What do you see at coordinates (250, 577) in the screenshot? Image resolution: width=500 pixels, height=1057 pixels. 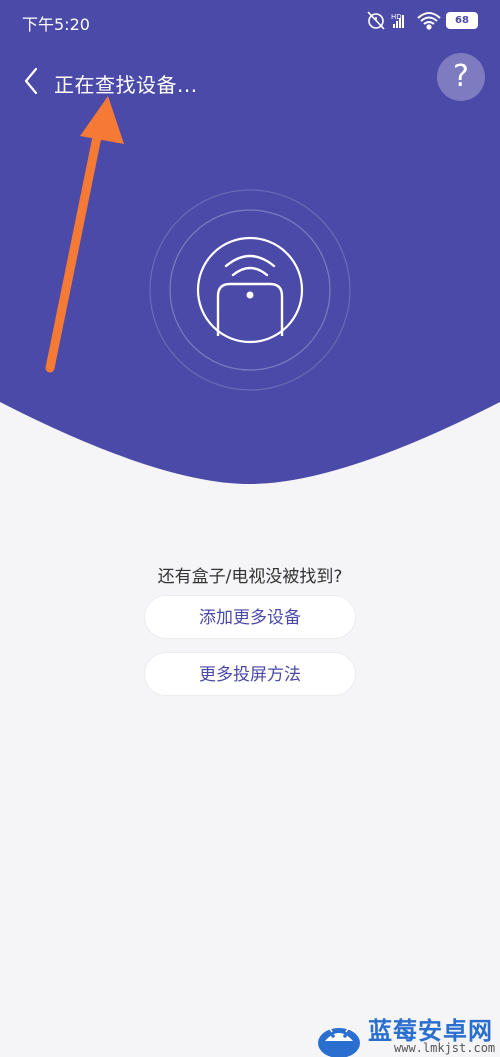 I see `not-found-text: 还有盒子/电视没被找到?` at bounding box center [250, 577].